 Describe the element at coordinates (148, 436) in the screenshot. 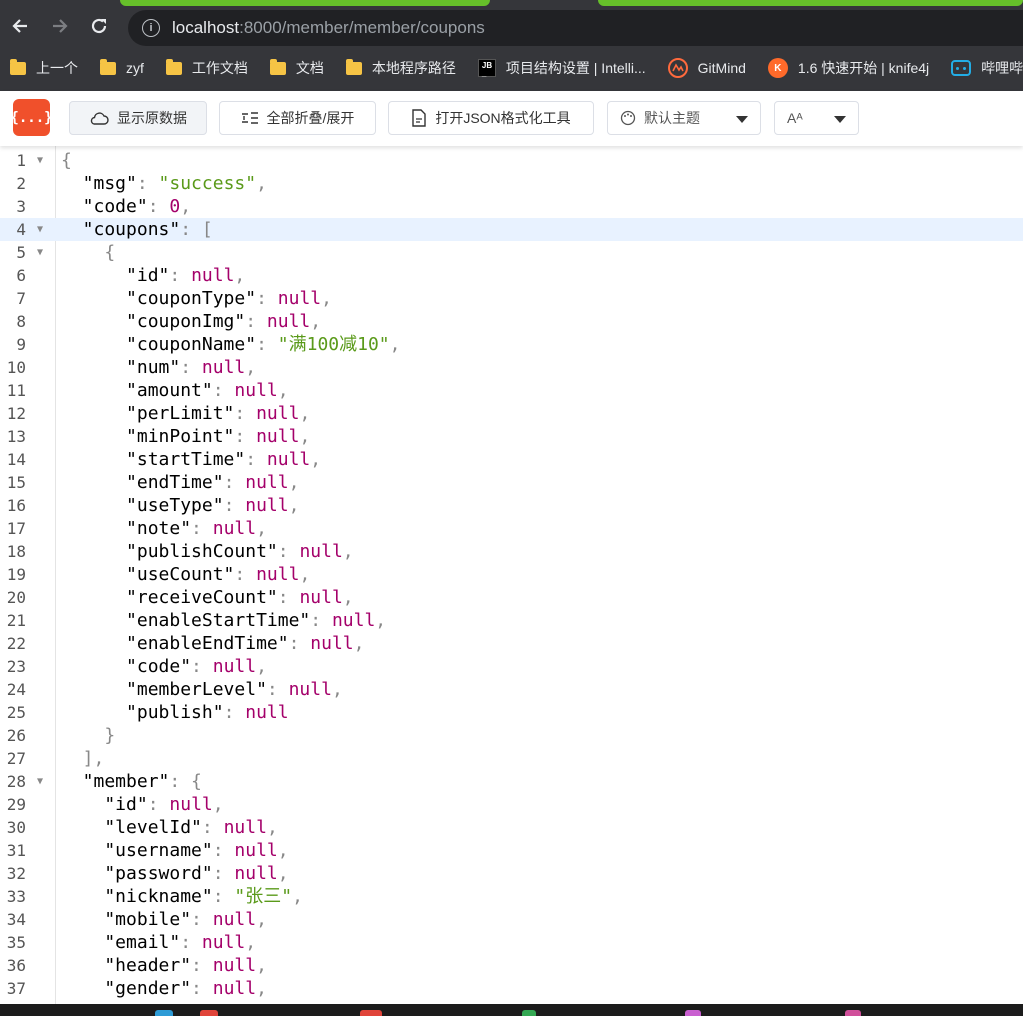

I see `code-token: "minPoint"` at that location.